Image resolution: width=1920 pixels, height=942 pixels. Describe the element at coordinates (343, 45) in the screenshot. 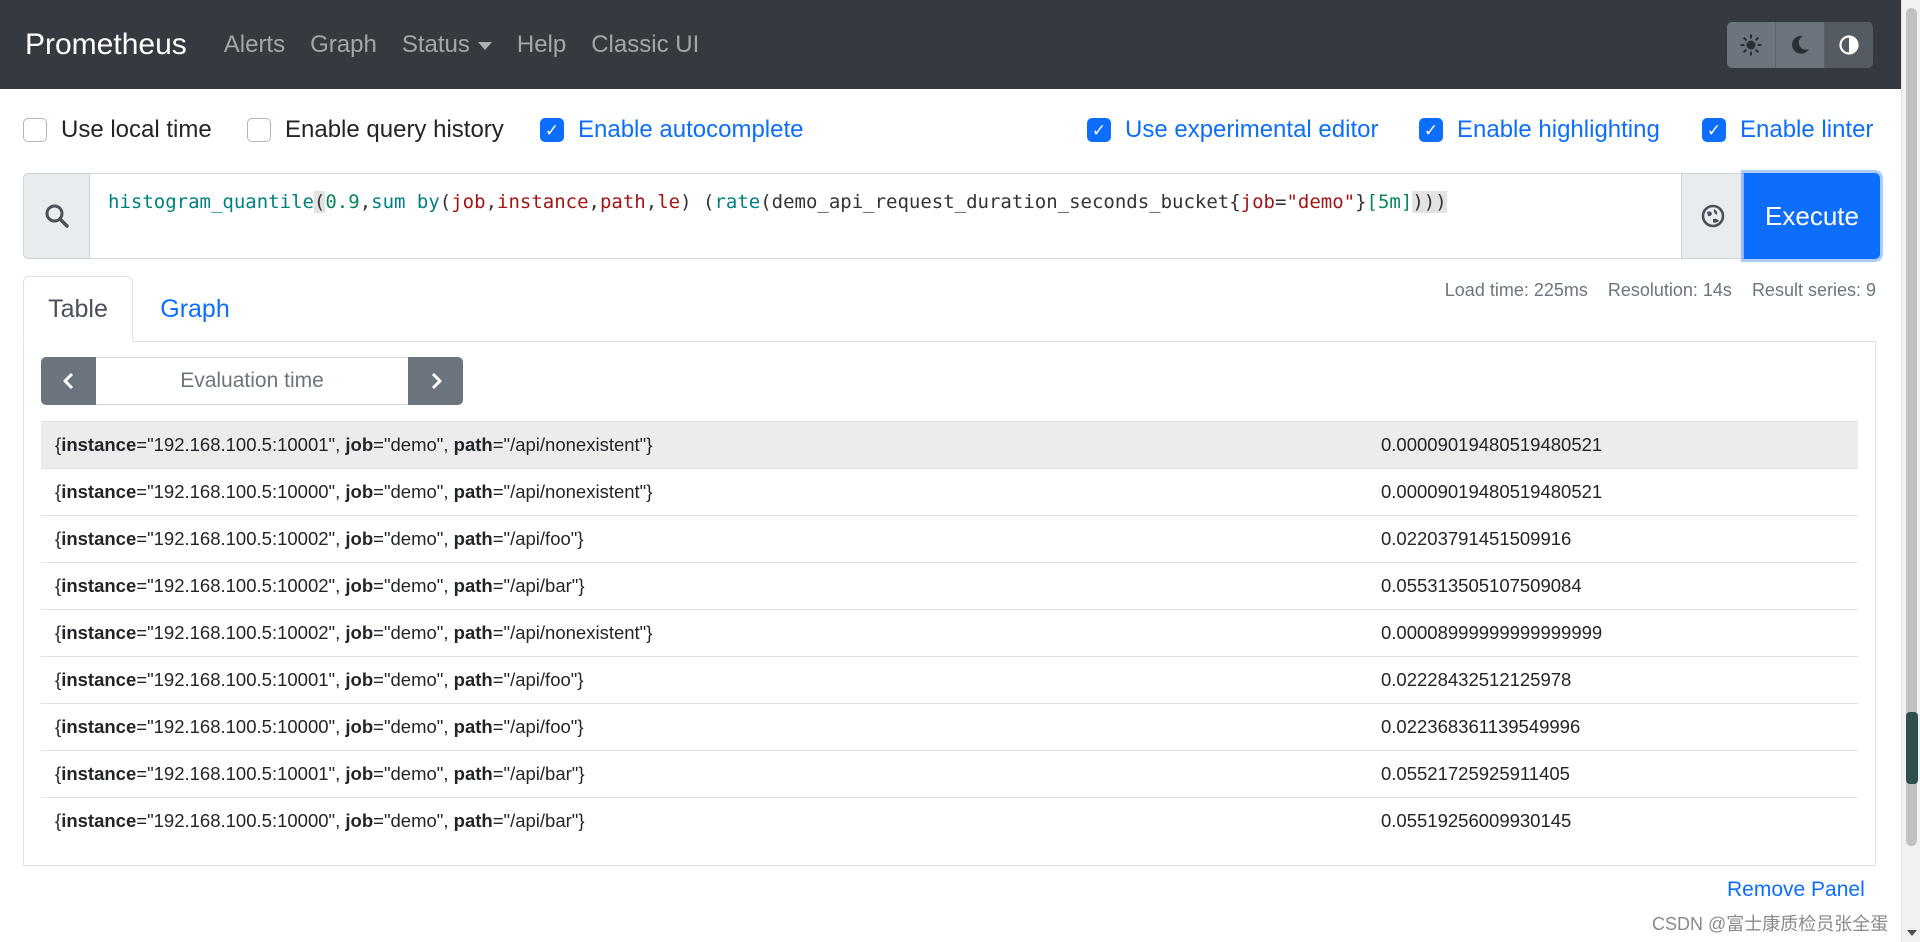

I see `nav-graph: Graph` at that location.